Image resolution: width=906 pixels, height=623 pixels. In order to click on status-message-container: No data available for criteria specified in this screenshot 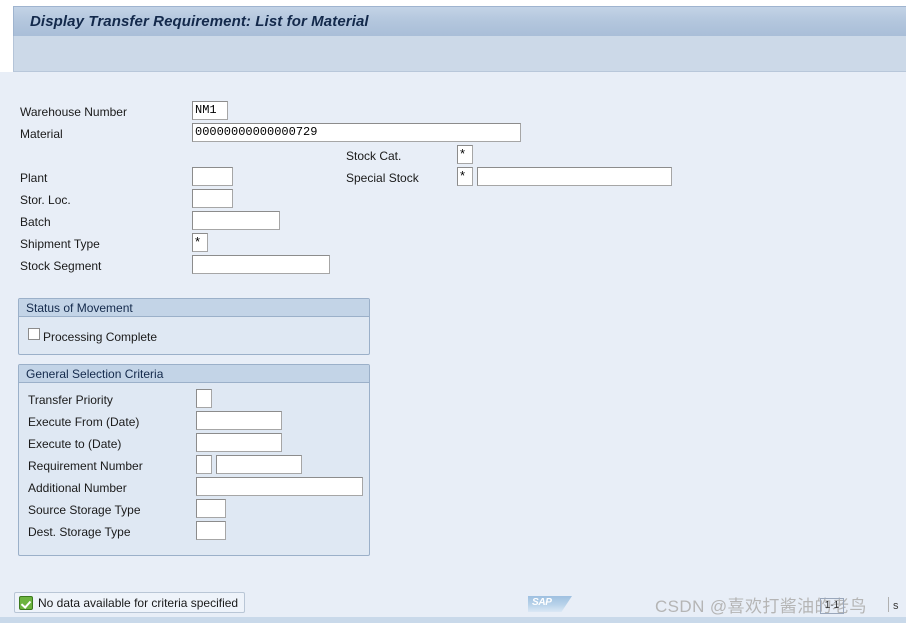, I will do `click(130, 602)`.